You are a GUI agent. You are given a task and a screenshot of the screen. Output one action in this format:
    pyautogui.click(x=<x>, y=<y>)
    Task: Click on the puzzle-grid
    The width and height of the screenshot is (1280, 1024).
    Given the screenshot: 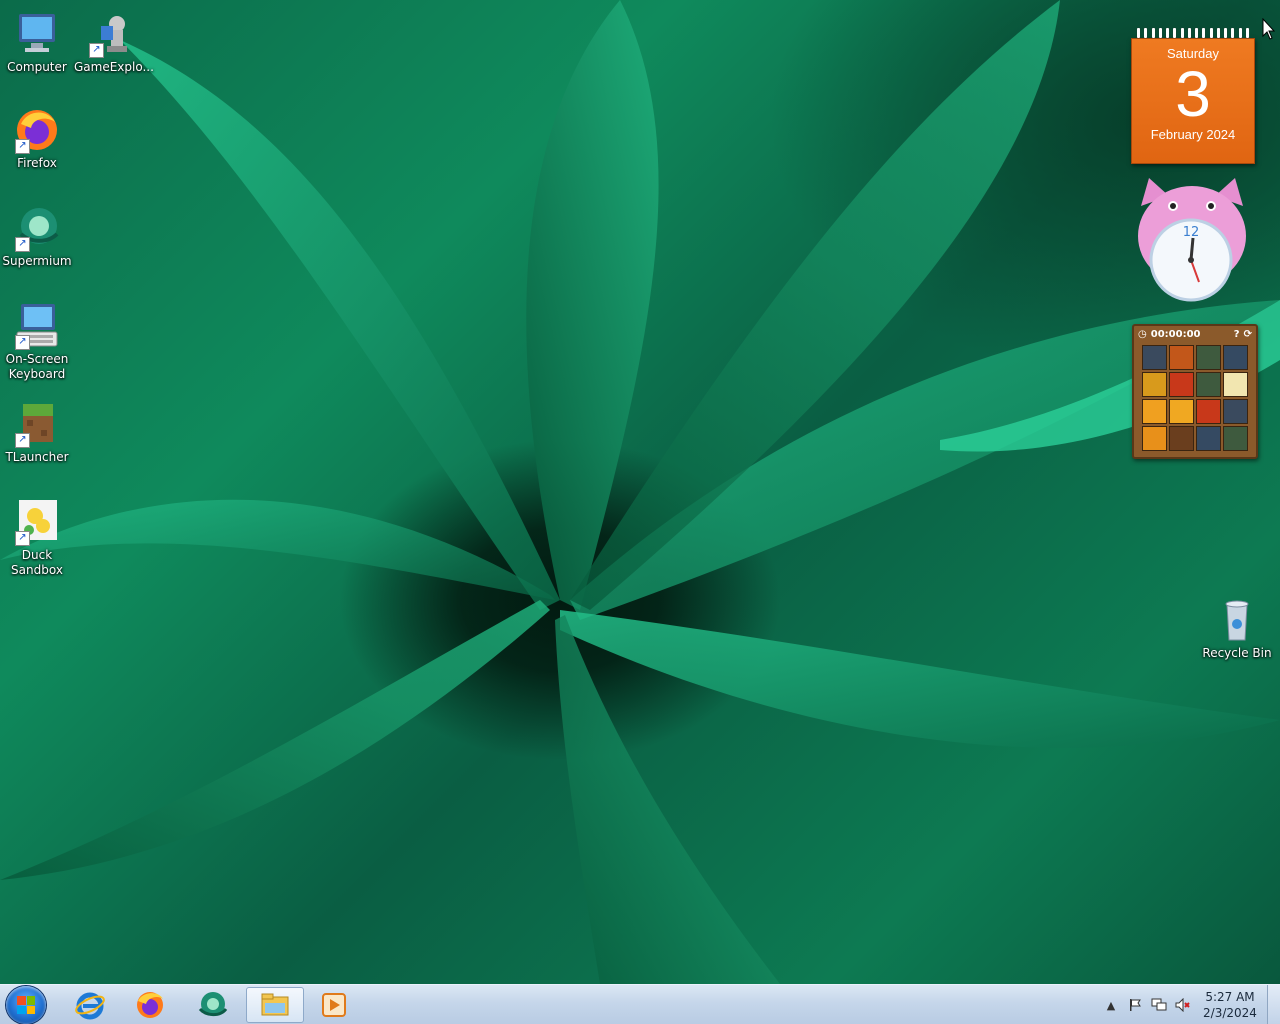 What is the action you would take?
    pyautogui.click(x=1199, y=398)
    